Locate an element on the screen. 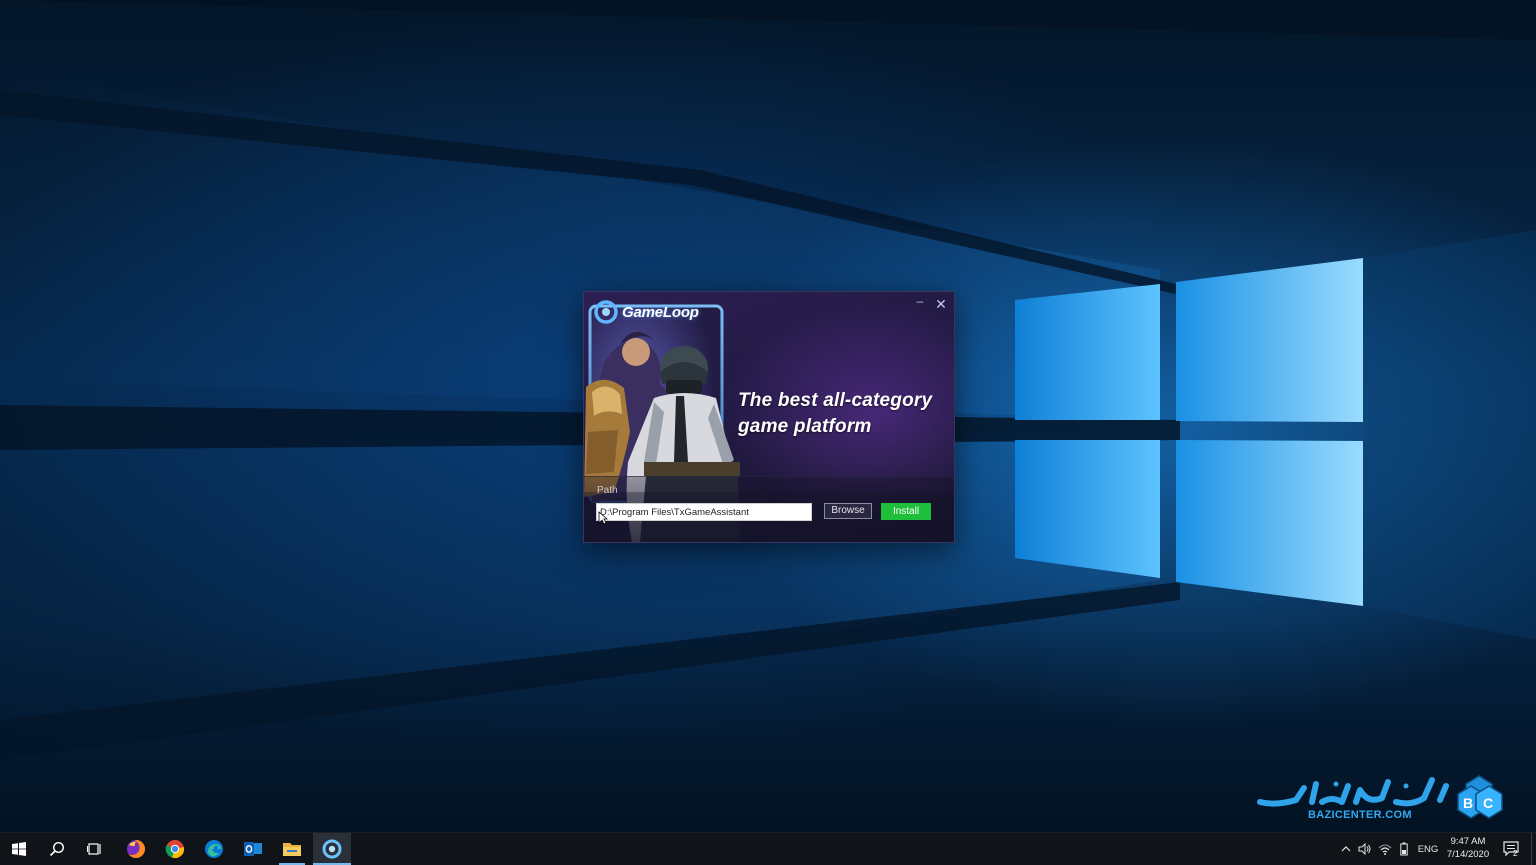 This screenshot has width=1536, height=865. wifi-icon is located at coordinates (1385, 849).